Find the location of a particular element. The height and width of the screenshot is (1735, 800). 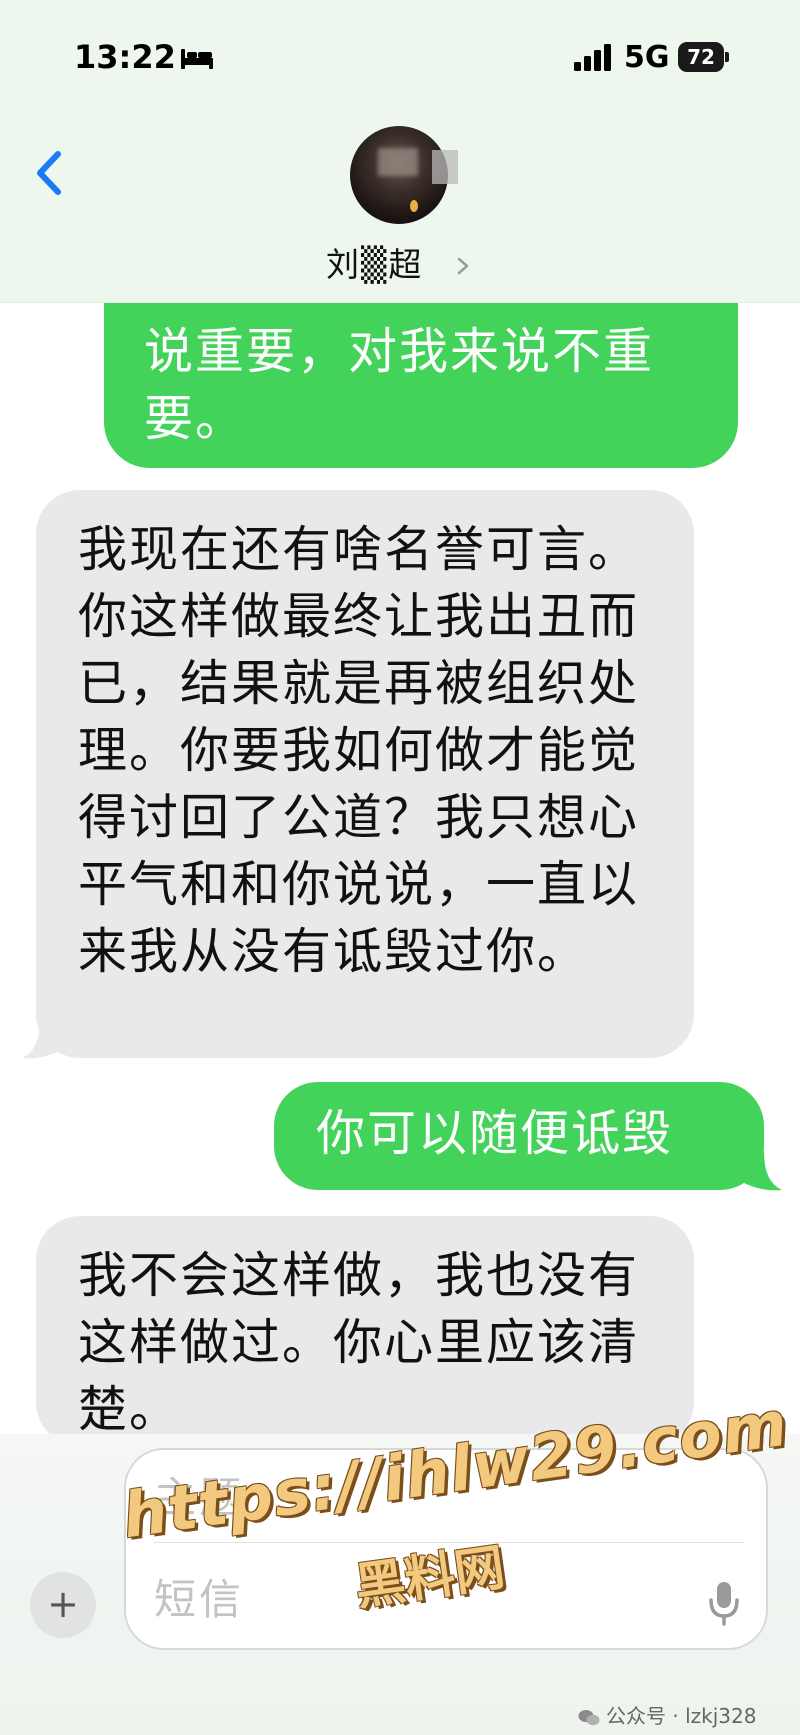

chevron-right-icon is located at coordinates (463, 266).